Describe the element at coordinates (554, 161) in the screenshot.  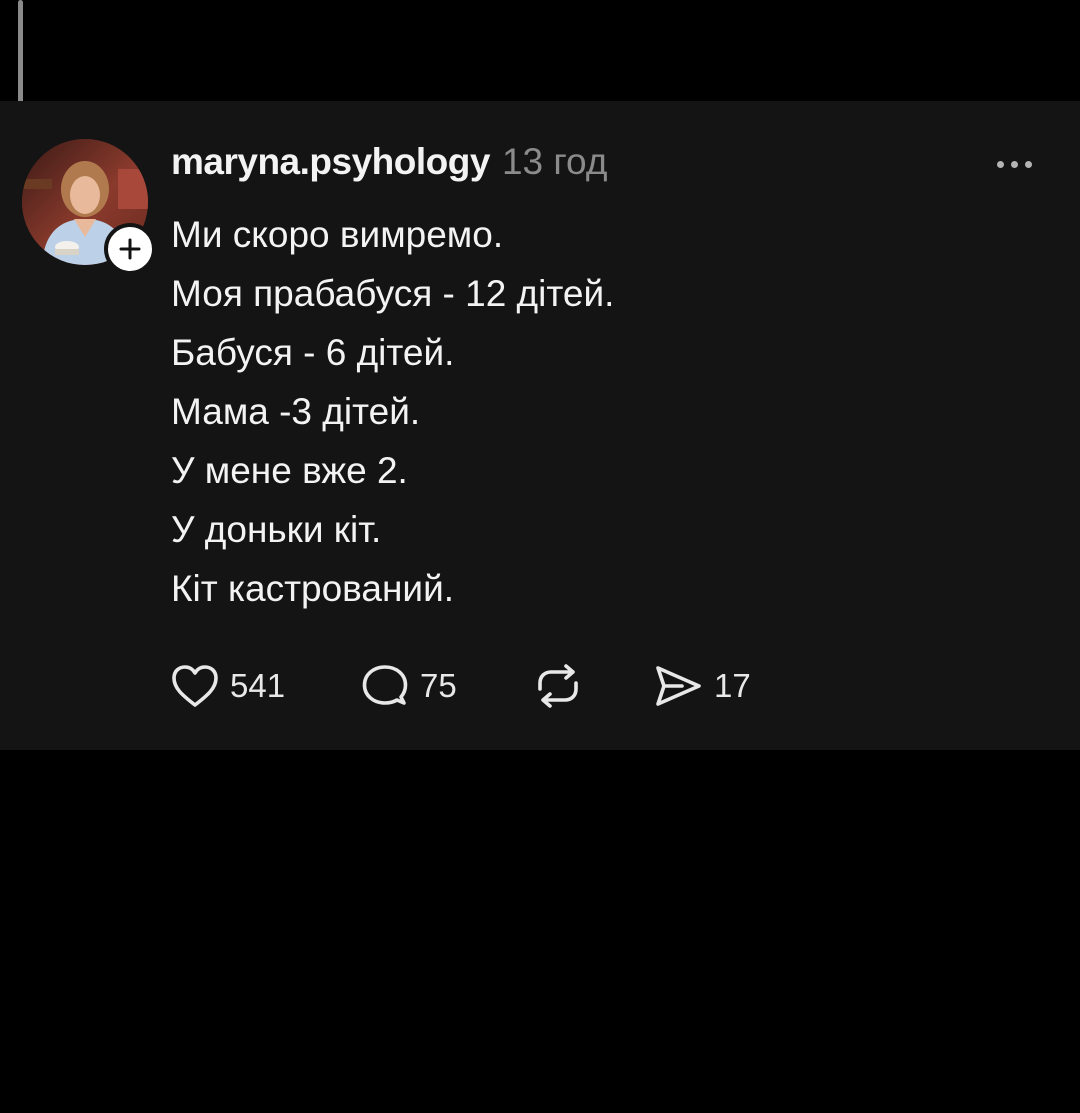
I see `post-timestamp: 13 год` at that location.